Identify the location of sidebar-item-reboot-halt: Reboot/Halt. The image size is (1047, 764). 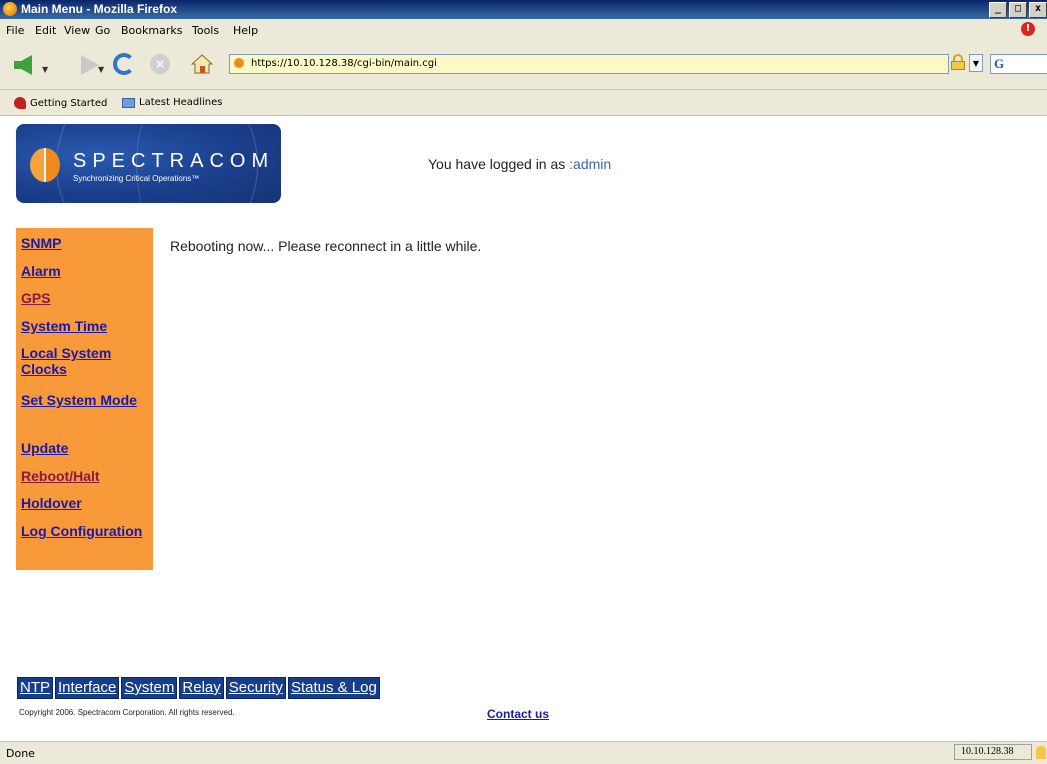
(85, 476).